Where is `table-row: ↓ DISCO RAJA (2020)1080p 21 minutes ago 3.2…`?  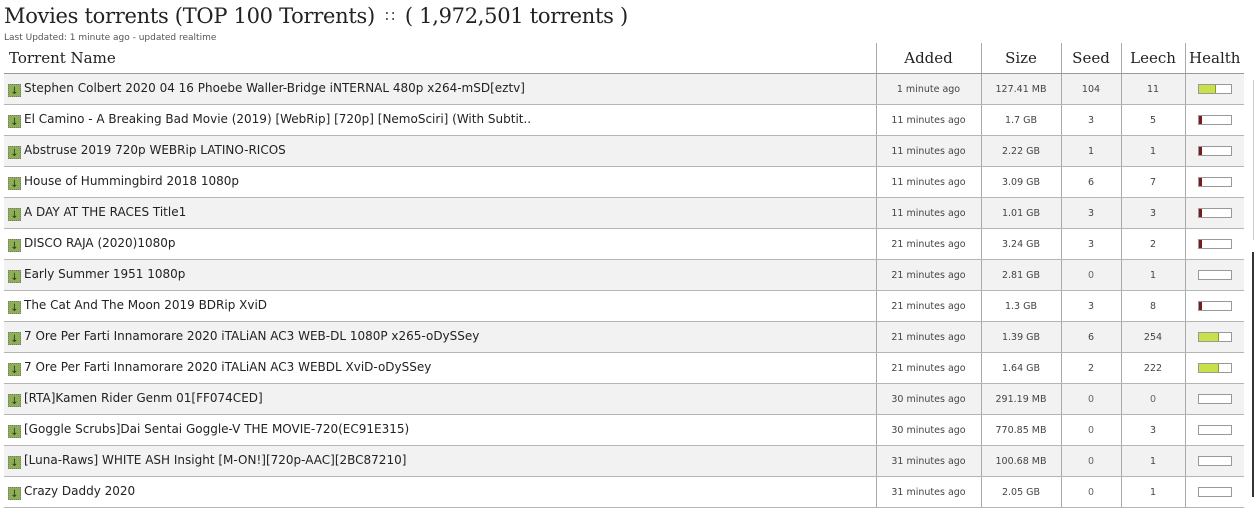 table-row: ↓ DISCO RAJA (2020)1080p 21 minutes ago 3.2… is located at coordinates (624, 244).